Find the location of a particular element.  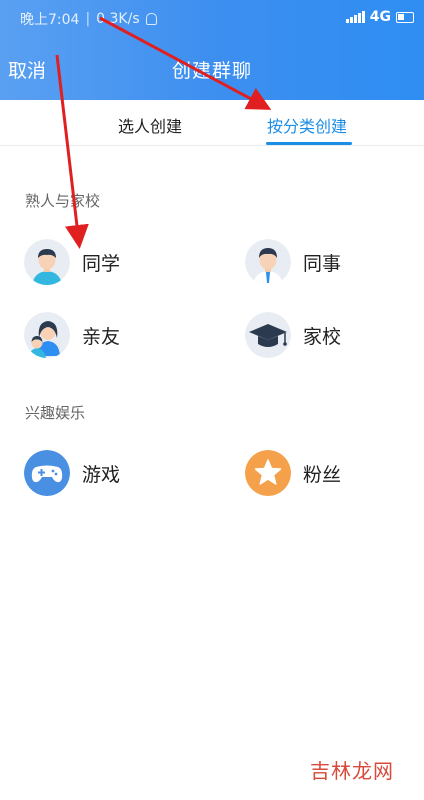

category-label: 同事 is located at coordinates (322, 263).